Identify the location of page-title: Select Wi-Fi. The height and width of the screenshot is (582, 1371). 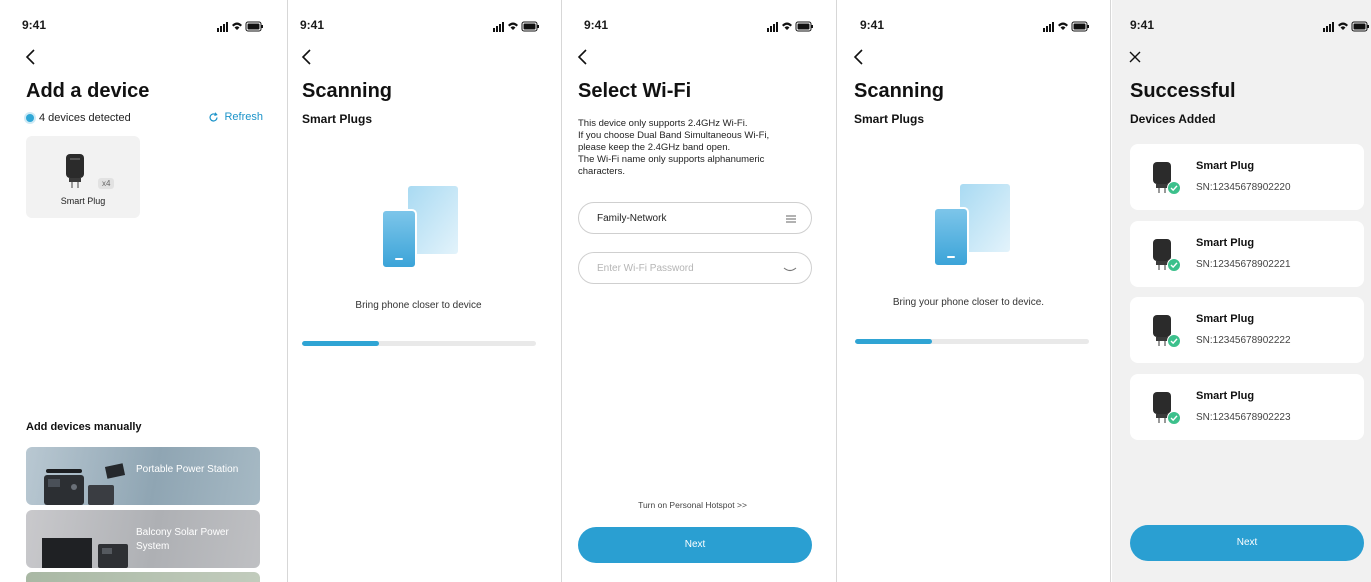
(635, 91).